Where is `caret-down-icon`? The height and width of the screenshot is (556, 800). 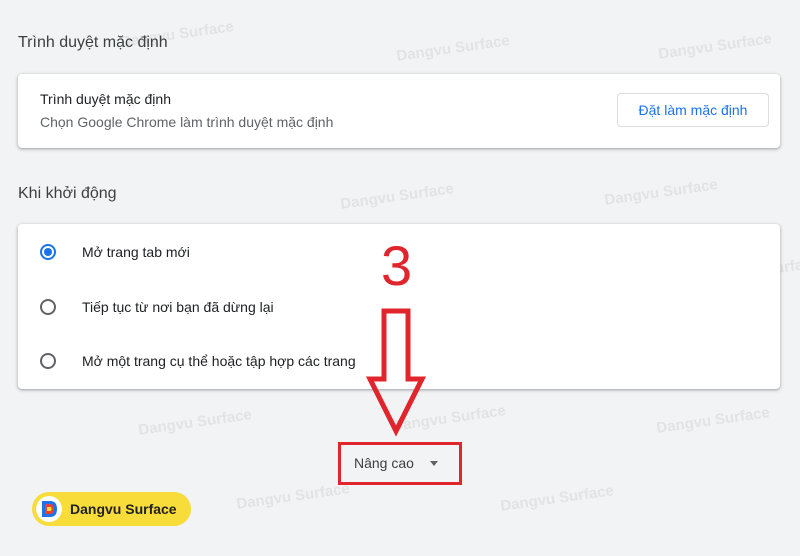 caret-down-icon is located at coordinates (433, 463).